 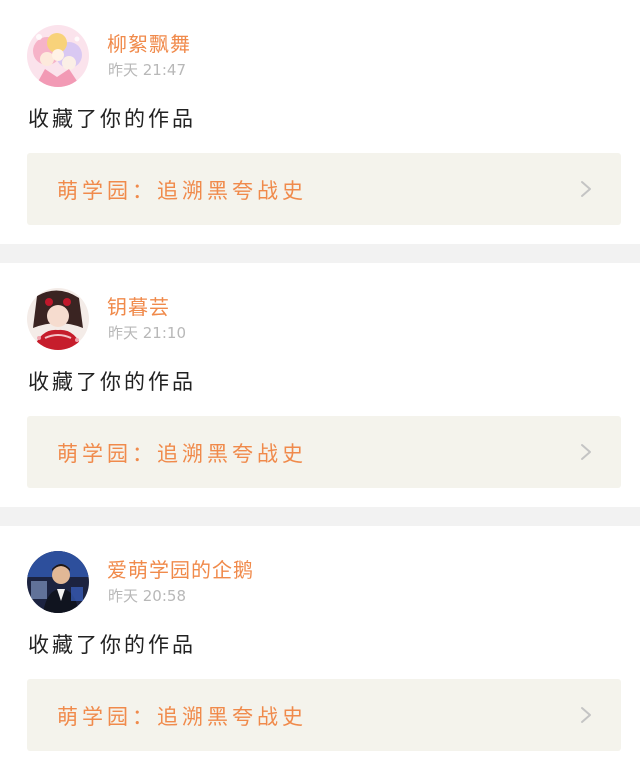 I want to click on timestamp: 昨天 21:47, so click(x=147, y=70).